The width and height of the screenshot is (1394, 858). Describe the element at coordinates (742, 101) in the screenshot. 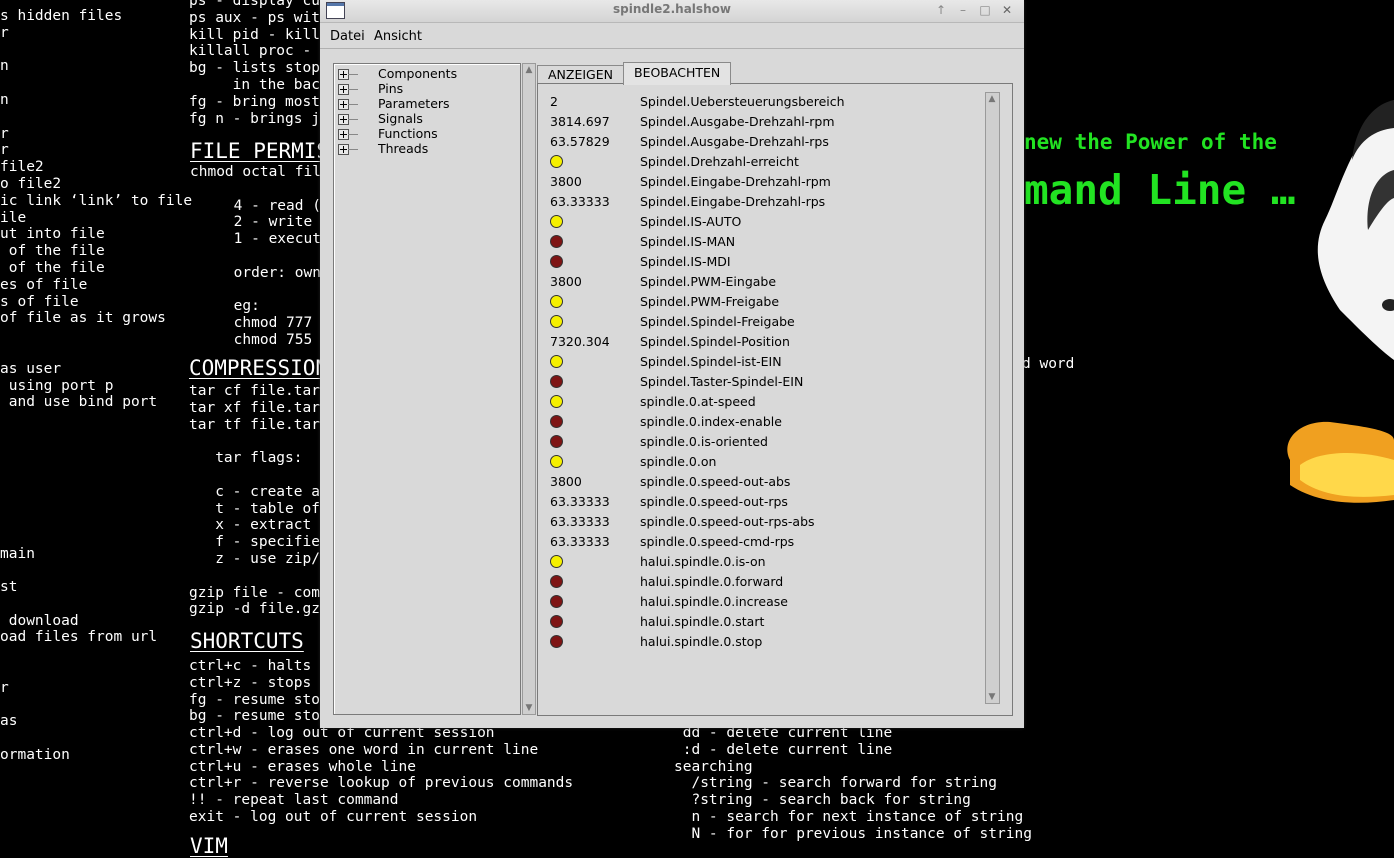

I see `watch-signal-name: Spindel.Uebersteuerungsbereich` at that location.